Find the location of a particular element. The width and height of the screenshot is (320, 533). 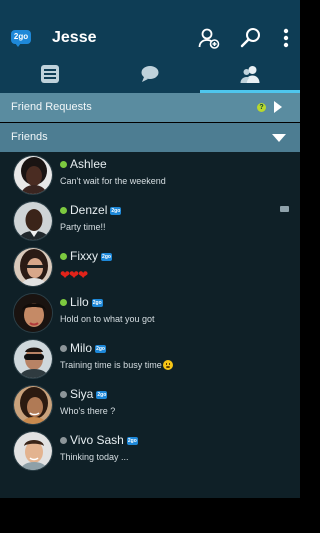

list-icon is located at coordinates (50, 74).